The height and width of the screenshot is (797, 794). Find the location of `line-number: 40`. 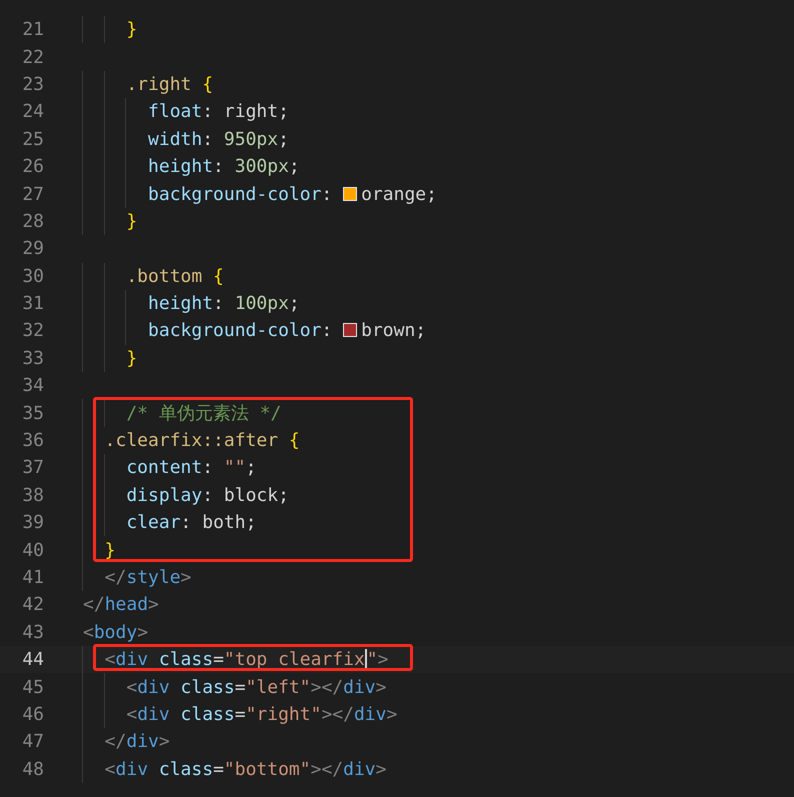

line-number: 40 is located at coordinates (32, 550).